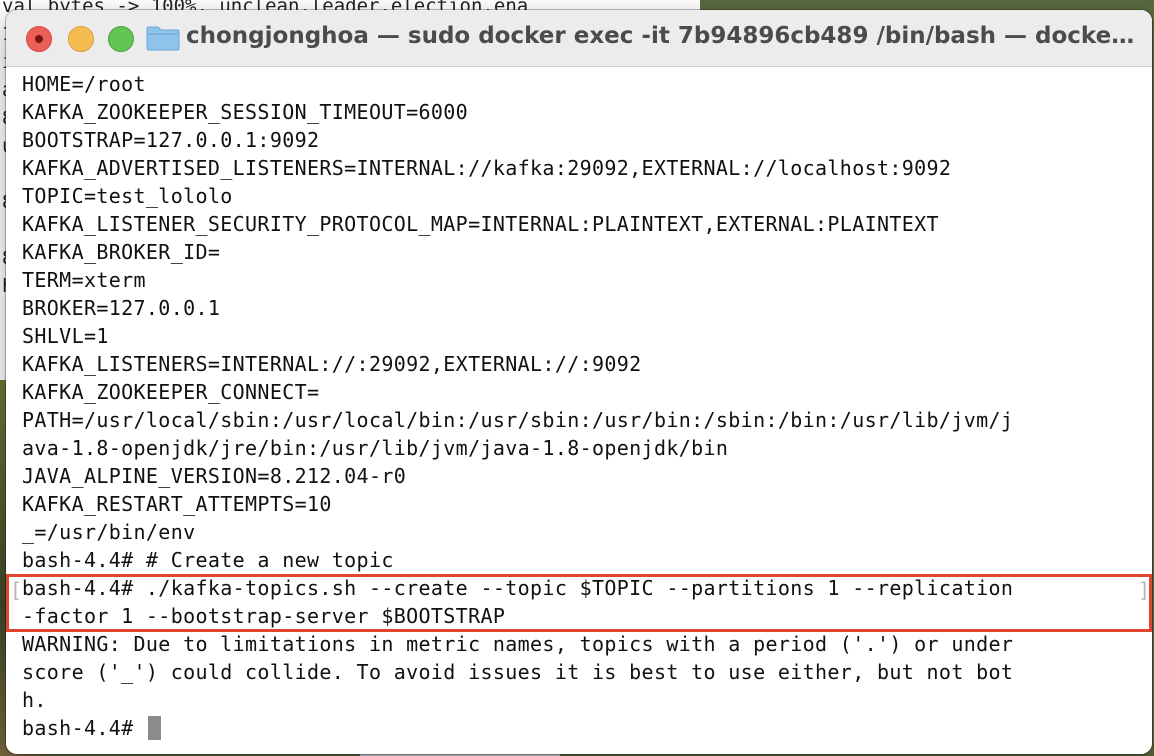  What do you see at coordinates (127, 196) in the screenshot?
I see `output-line: TOPIC=test_lololo` at bounding box center [127, 196].